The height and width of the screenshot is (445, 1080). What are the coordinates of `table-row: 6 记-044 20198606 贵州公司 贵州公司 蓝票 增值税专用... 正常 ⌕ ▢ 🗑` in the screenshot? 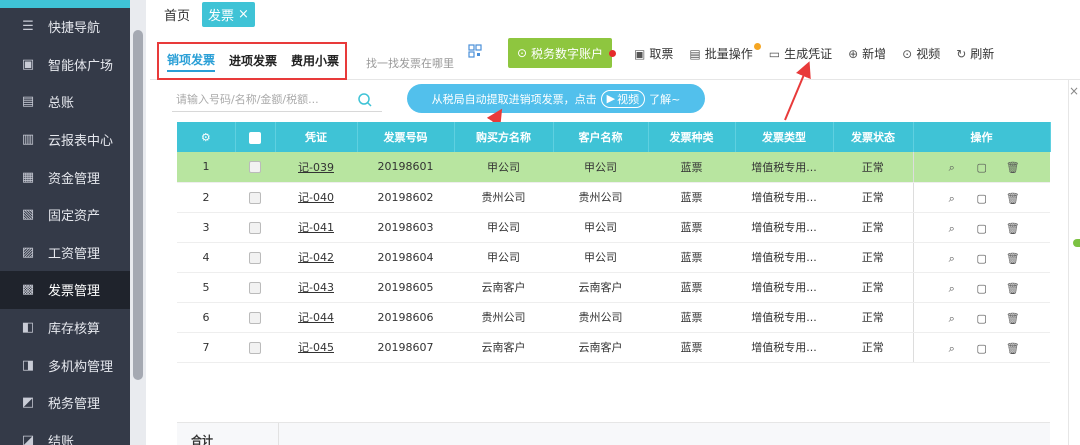 It's located at (613, 317).